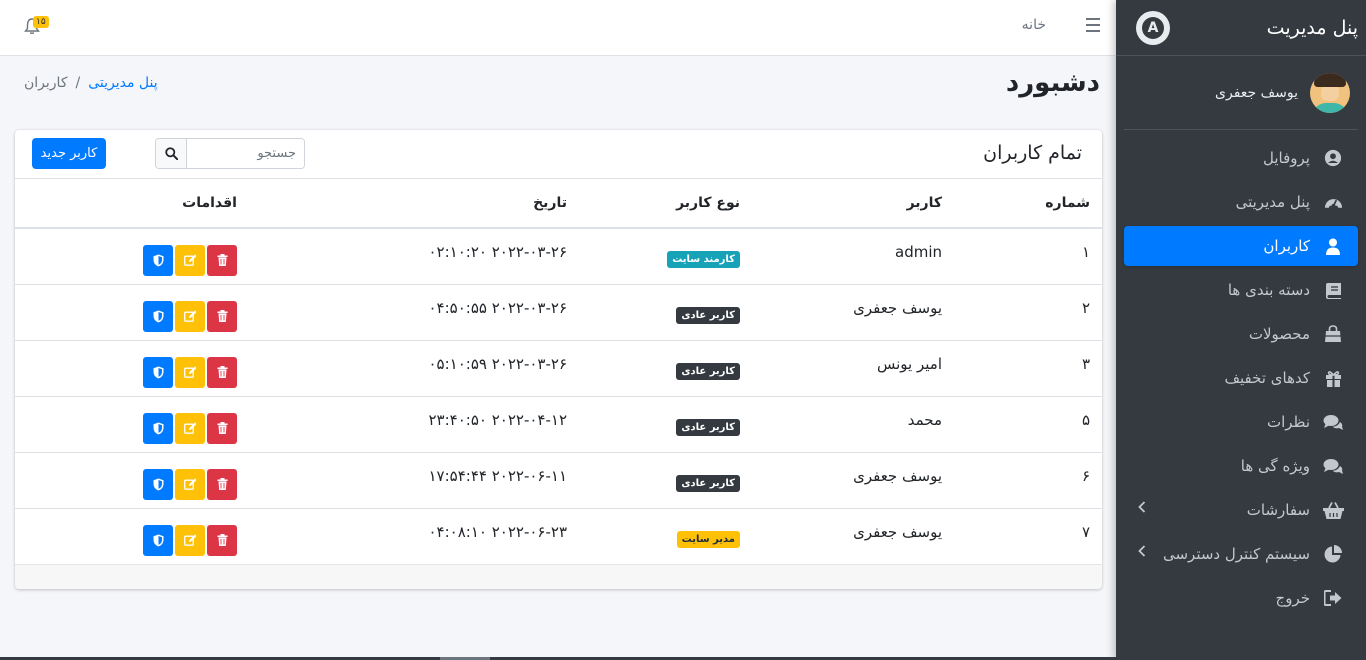 The image size is (1366, 660). I want to click on sidebar-item-orders: سفارشات, so click(1241, 510).